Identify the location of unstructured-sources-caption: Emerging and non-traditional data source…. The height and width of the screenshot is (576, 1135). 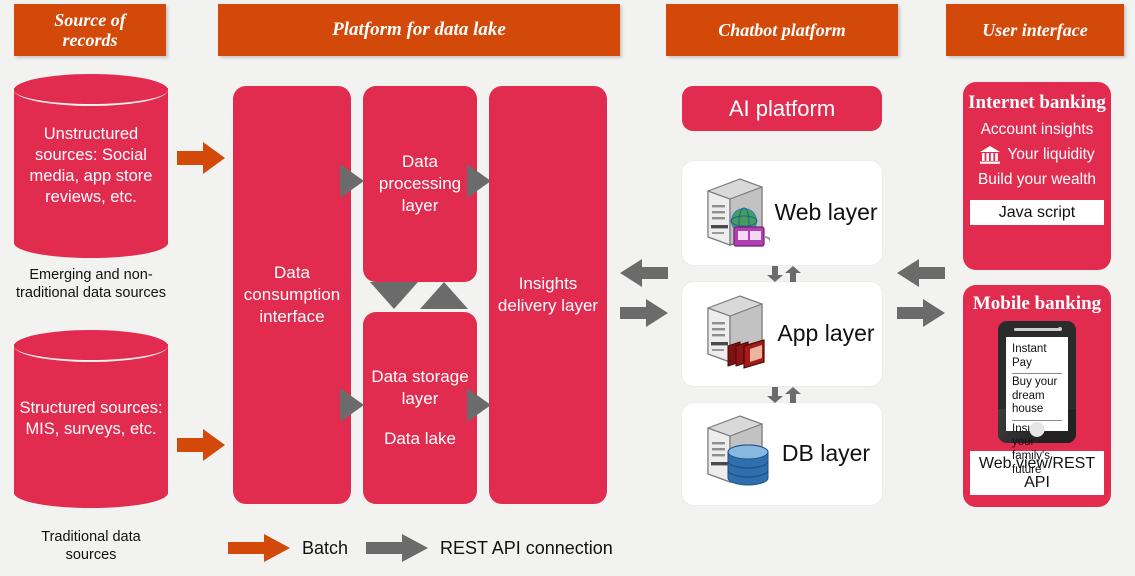
(91, 284).